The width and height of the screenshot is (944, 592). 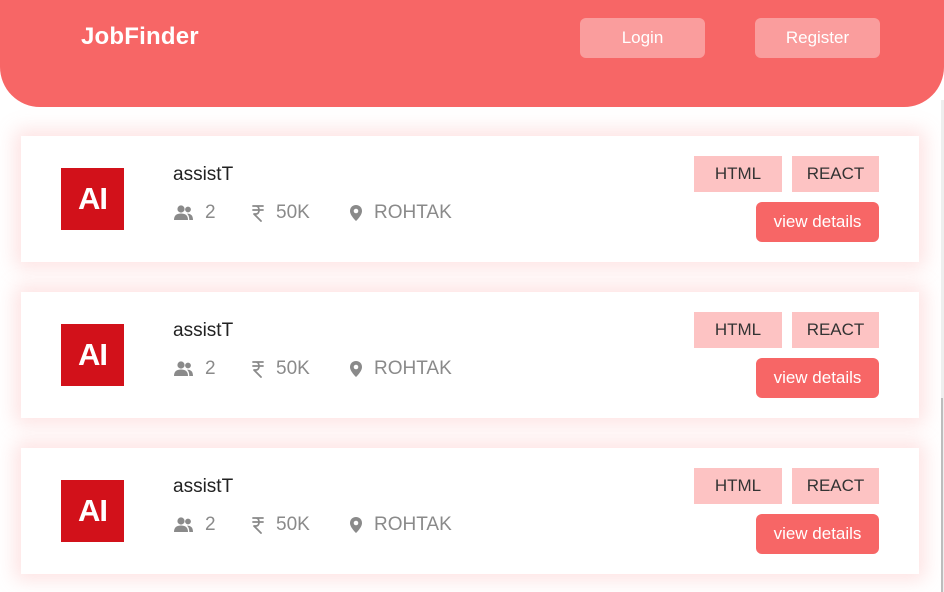 I want to click on register-button: Register, so click(x=817, y=38).